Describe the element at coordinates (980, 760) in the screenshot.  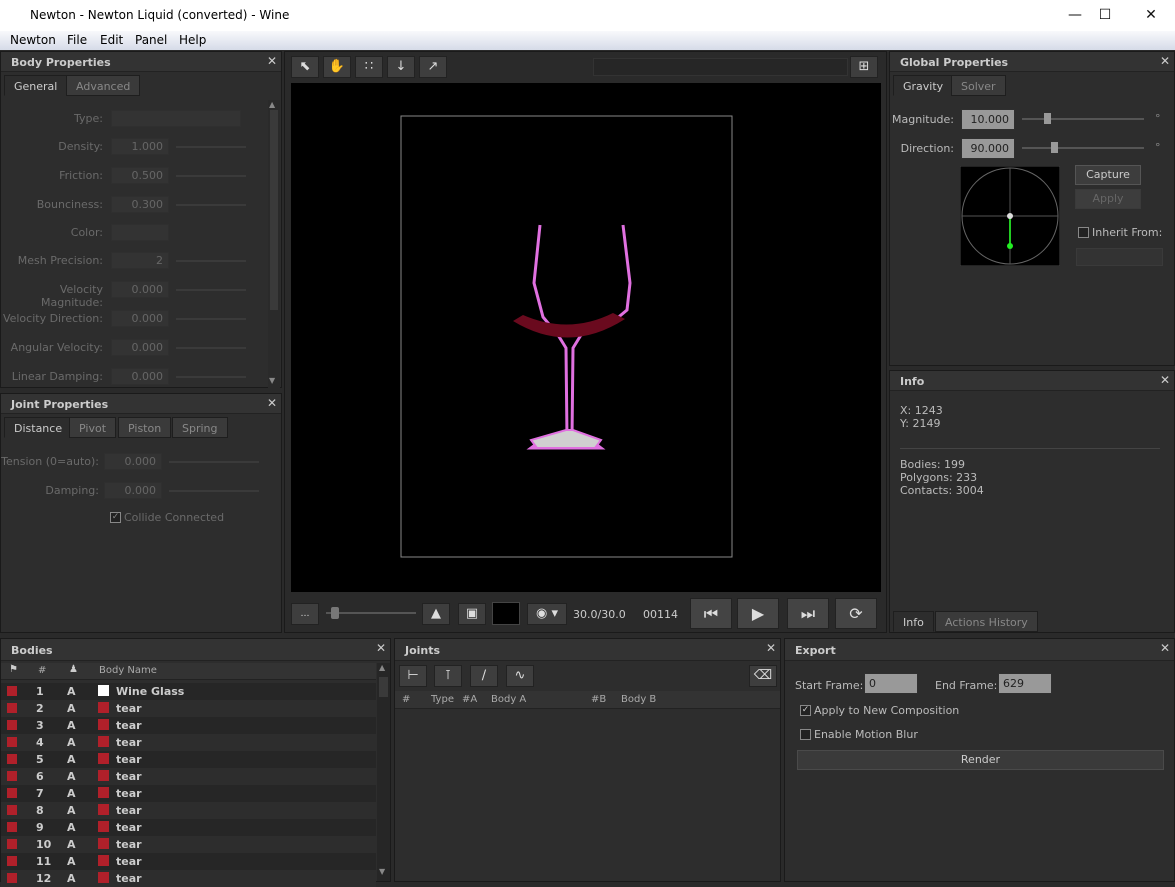
I see `render-button: Render` at that location.